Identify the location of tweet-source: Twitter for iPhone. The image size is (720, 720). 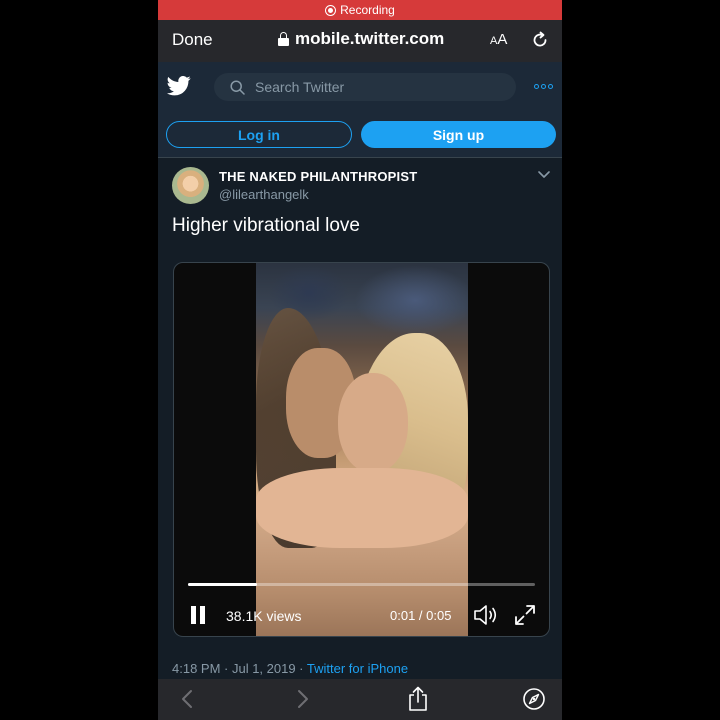
(357, 668).